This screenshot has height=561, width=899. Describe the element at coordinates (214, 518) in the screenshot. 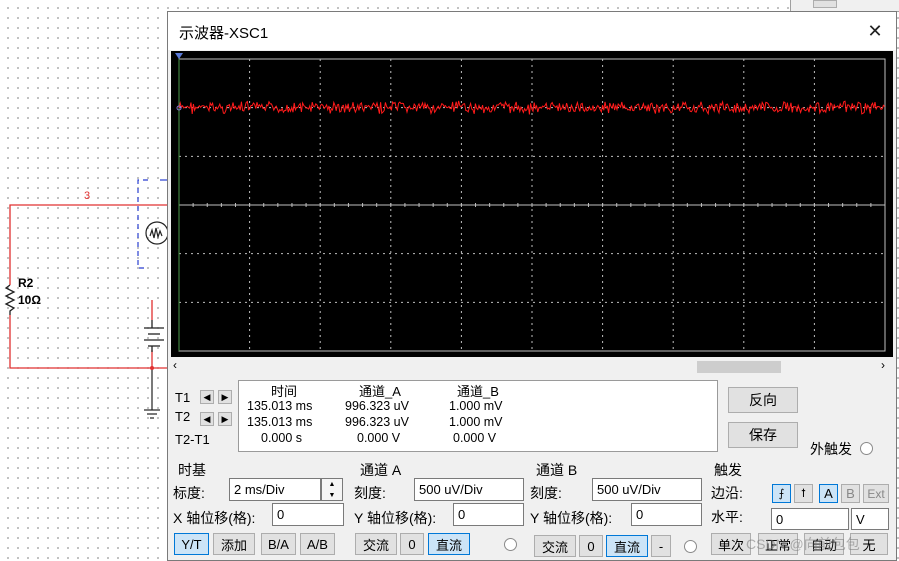

I see `x-offset-label: X 轴位移(格):` at that location.